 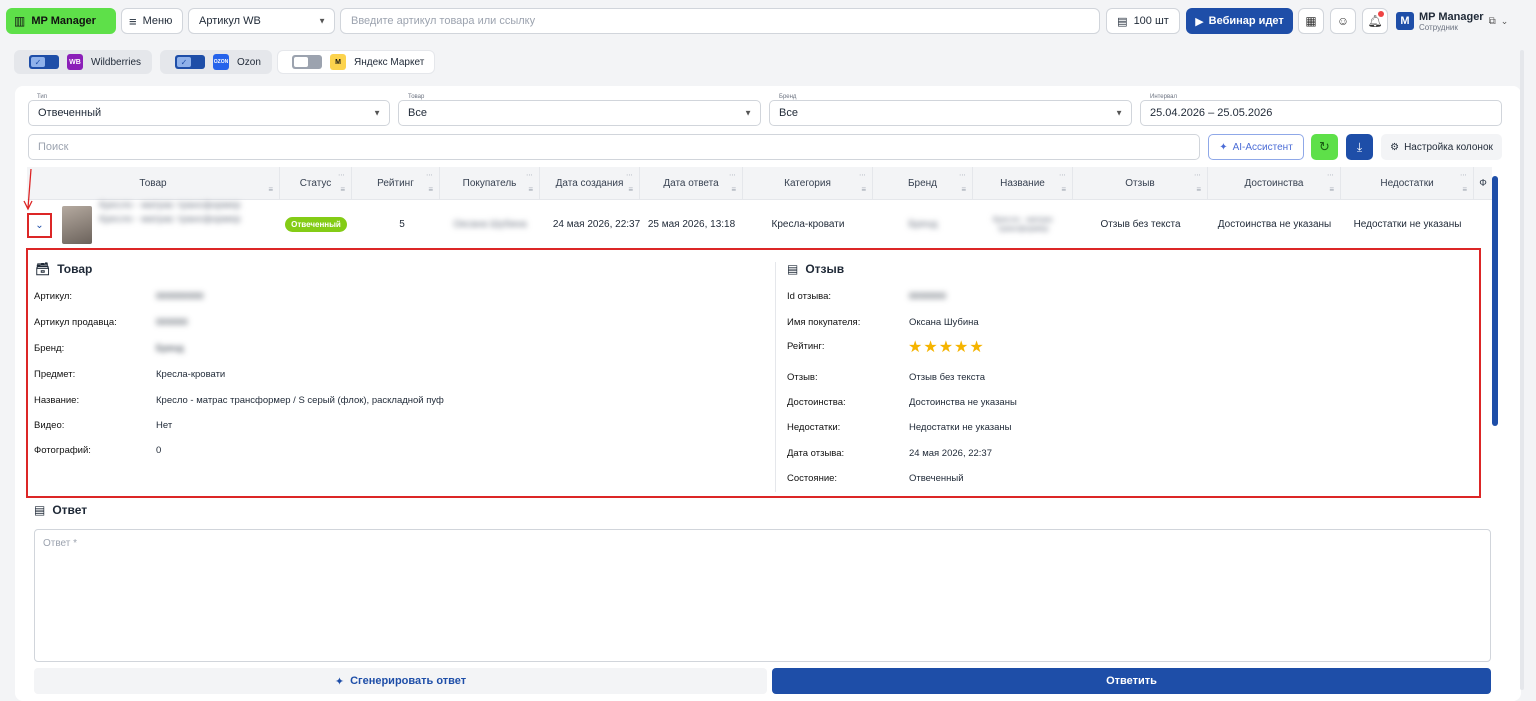 I want to click on webinar-button: ▶ Вебинар идет, so click(x=1239, y=21).